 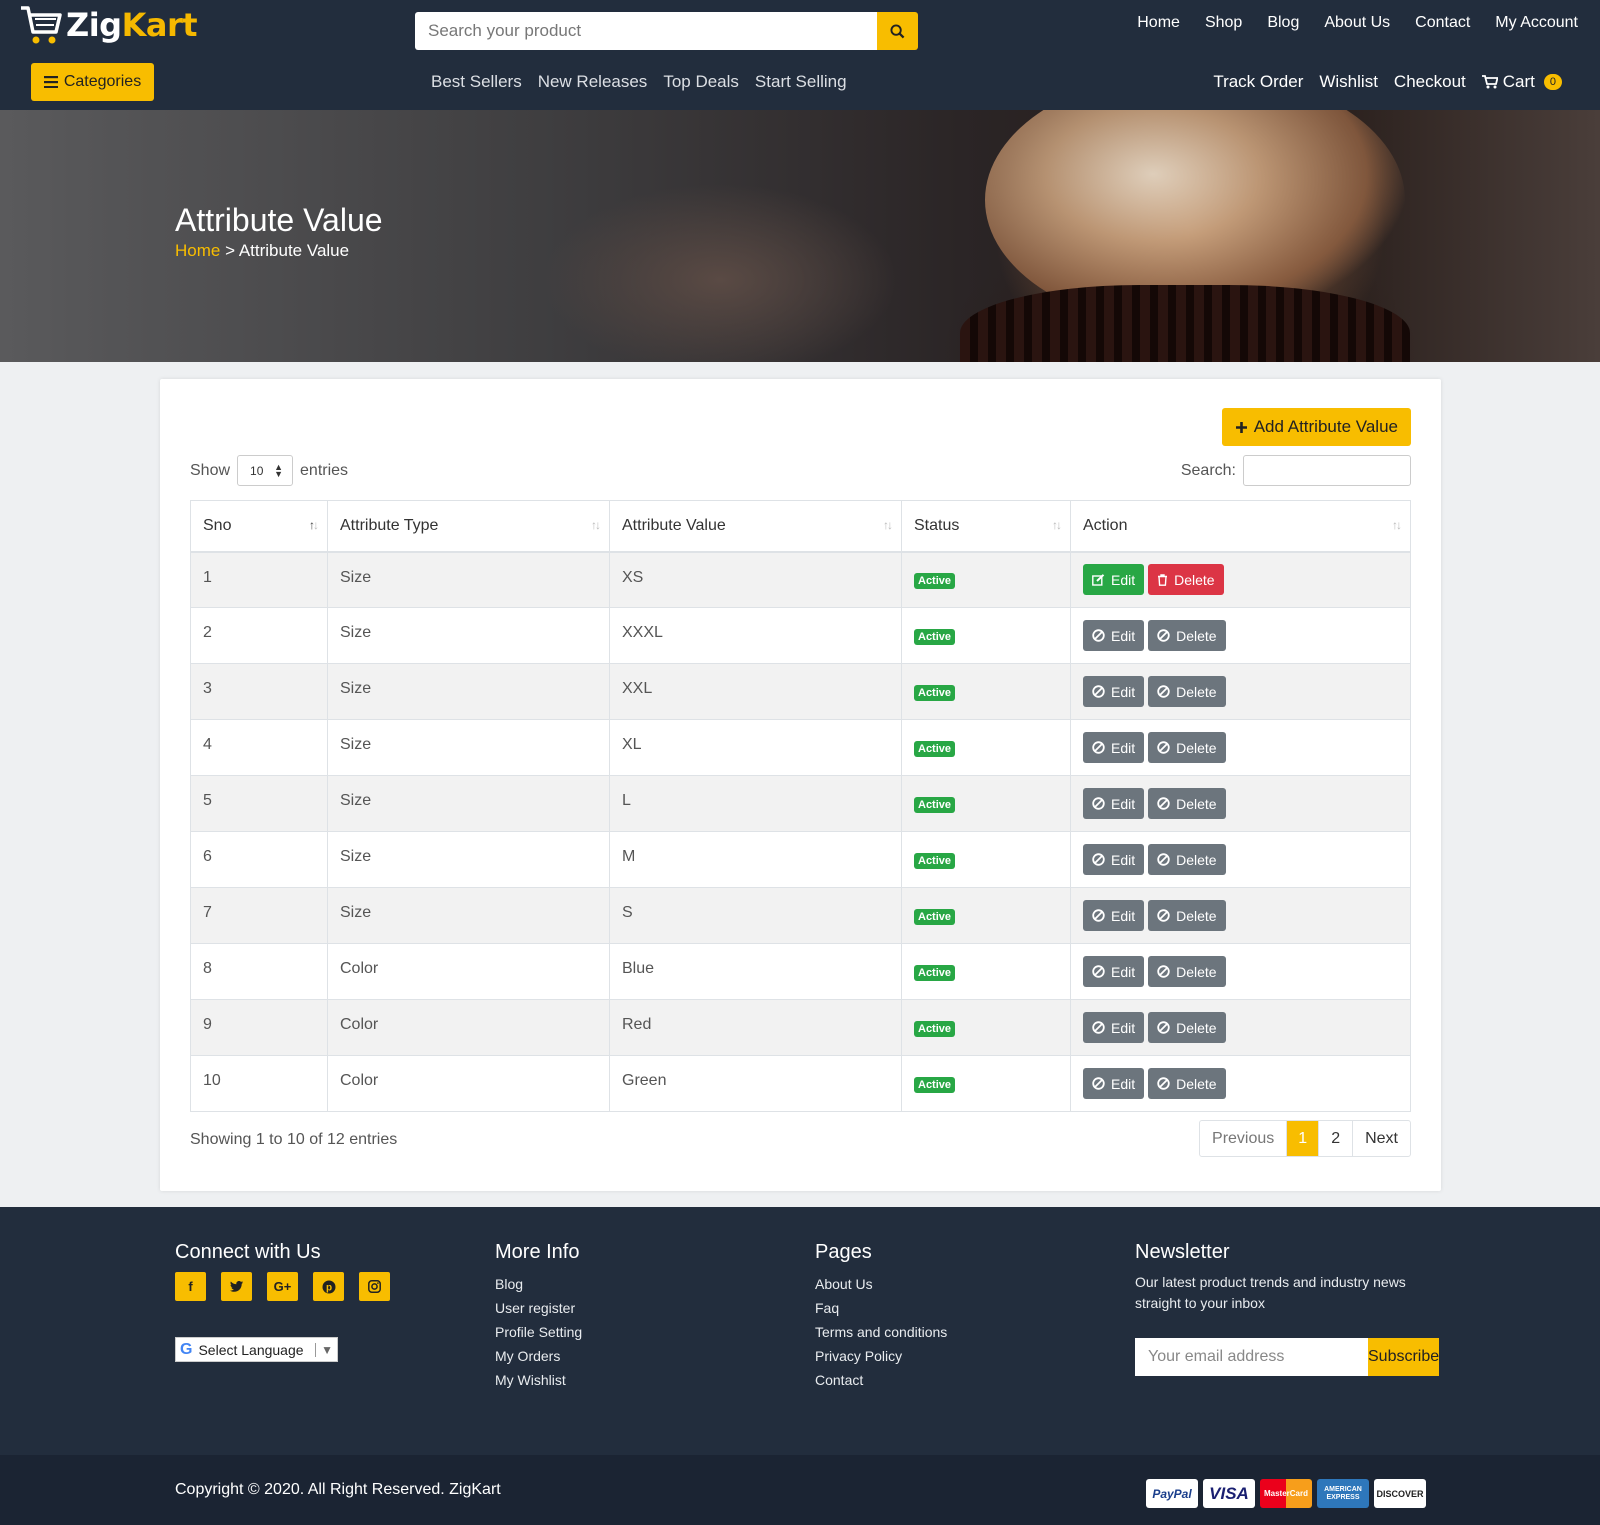 What do you see at coordinates (324, 470) in the screenshot?
I see `entries-label: entries` at bounding box center [324, 470].